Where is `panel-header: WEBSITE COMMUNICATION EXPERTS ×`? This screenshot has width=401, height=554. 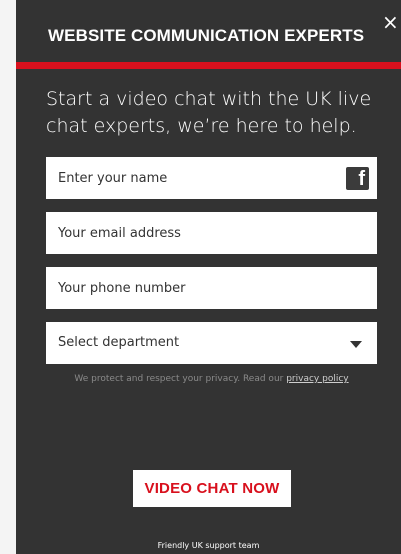 panel-header: WEBSITE COMMUNICATION EXPERTS × is located at coordinates (208, 32).